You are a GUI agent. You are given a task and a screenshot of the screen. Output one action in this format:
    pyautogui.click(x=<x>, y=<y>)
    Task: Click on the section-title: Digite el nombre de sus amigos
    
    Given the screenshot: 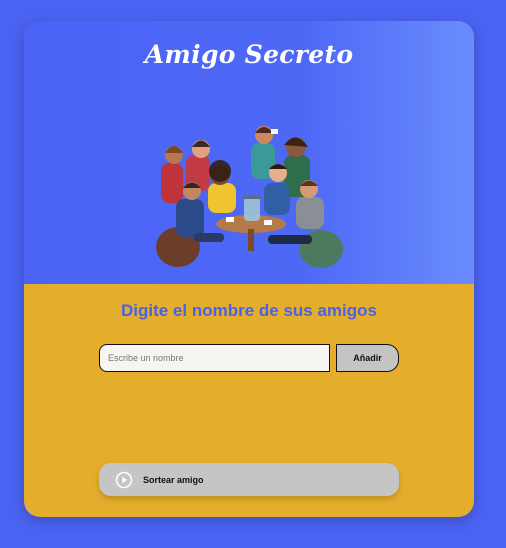 What is the action you would take?
    pyautogui.click(x=248, y=310)
    